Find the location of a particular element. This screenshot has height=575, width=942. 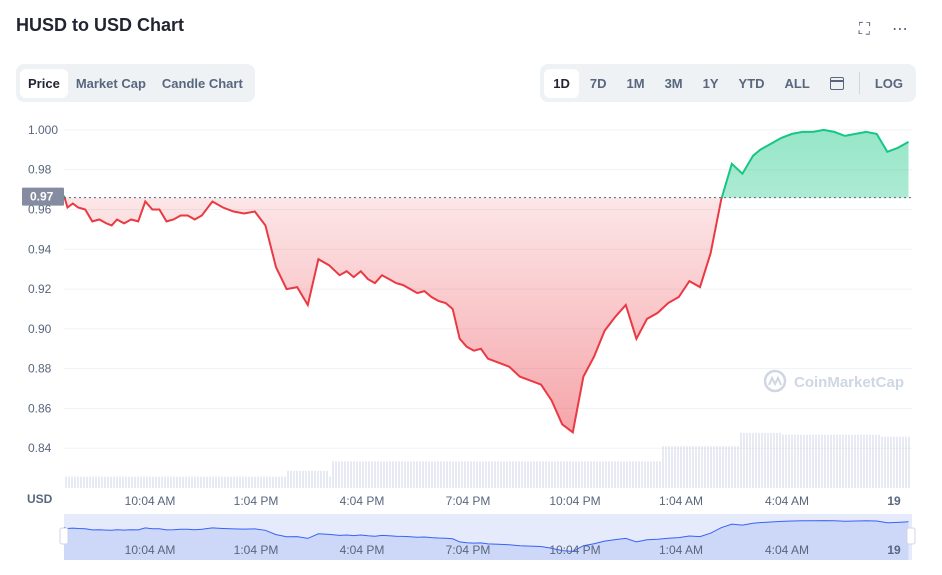

coinmarketcap-logo-mark is located at coordinates (775, 381).